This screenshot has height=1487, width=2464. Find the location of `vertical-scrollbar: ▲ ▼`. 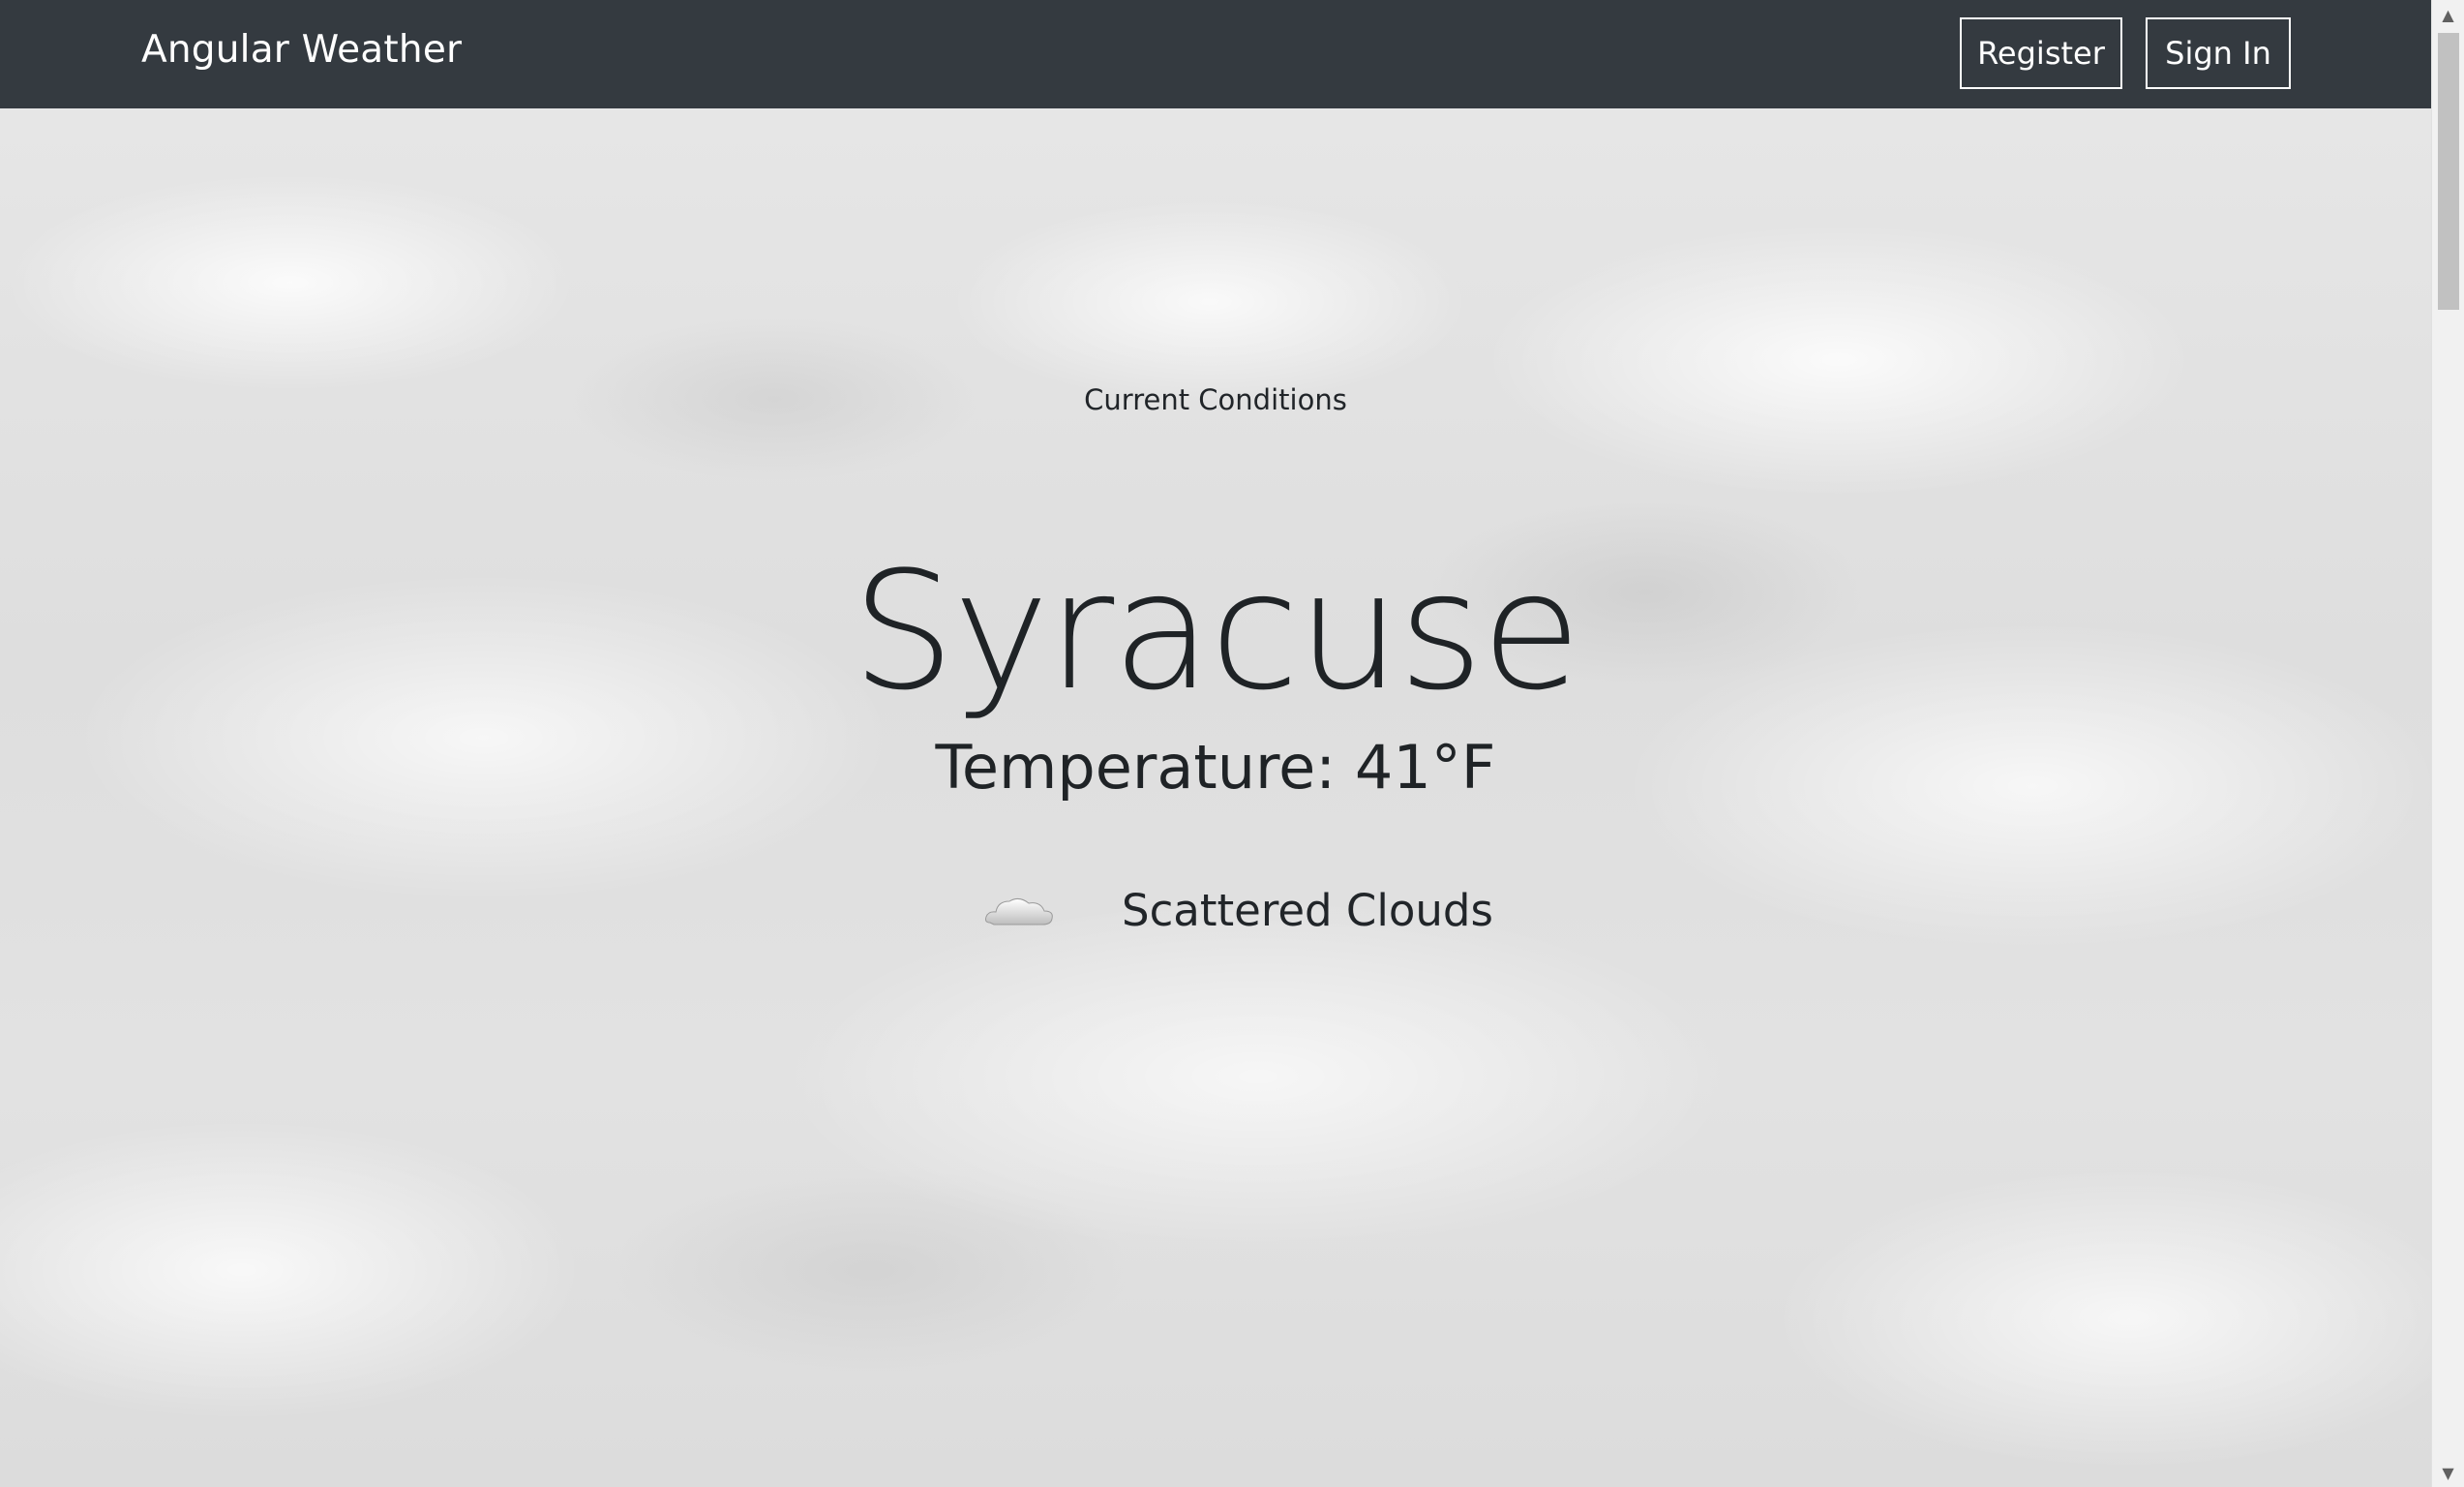

vertical-scrollbar: ▲ ▼ is located at coordinates (2447, 744).